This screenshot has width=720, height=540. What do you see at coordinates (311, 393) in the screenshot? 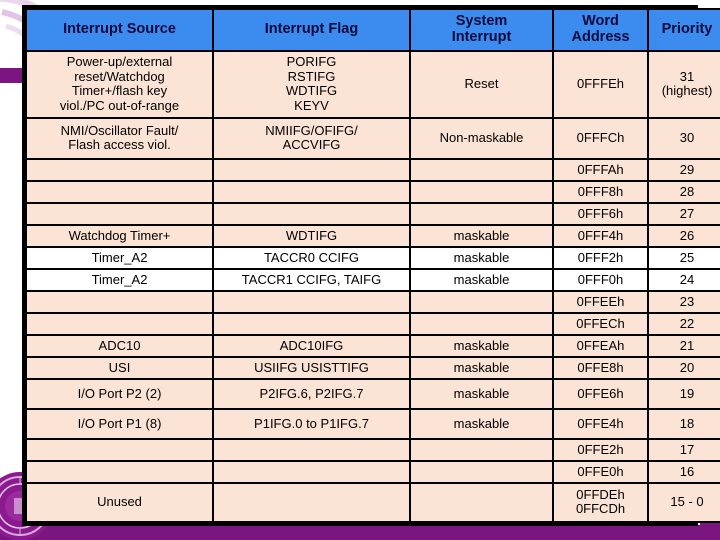
I see `cell-interrupt-flag: P2IFG.6, P2IFG.7` at bounding box center [311, 393].